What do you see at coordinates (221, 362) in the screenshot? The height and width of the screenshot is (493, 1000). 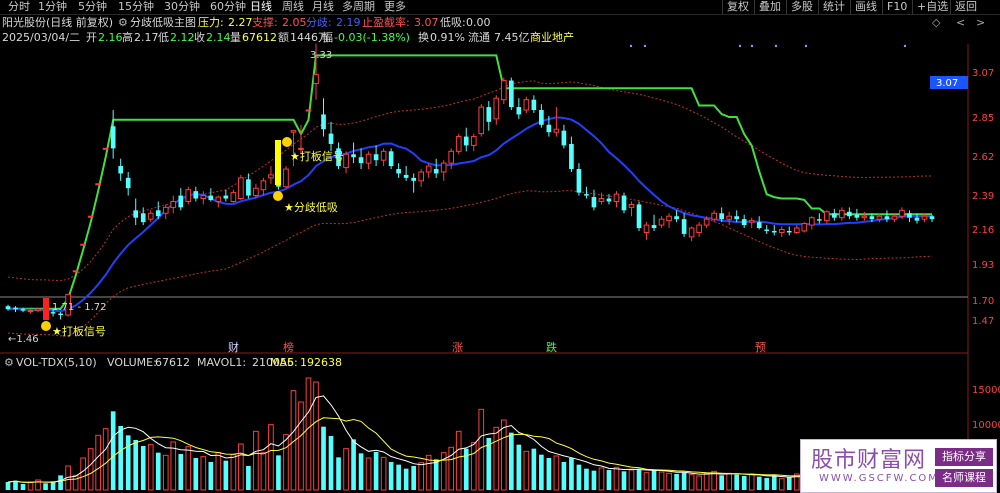 I see `mavol1-label: MAVOL1:` at bounding box center [221, 362].